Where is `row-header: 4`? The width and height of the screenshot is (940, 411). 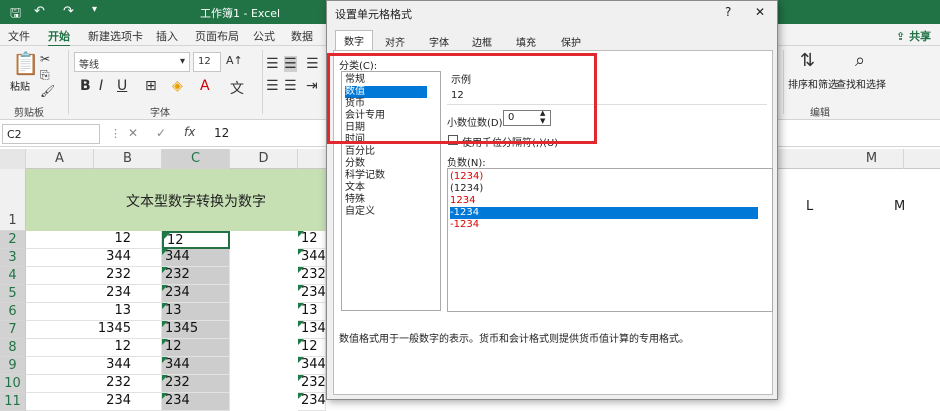 row-header: 4 is located at coordinates (13, 276).